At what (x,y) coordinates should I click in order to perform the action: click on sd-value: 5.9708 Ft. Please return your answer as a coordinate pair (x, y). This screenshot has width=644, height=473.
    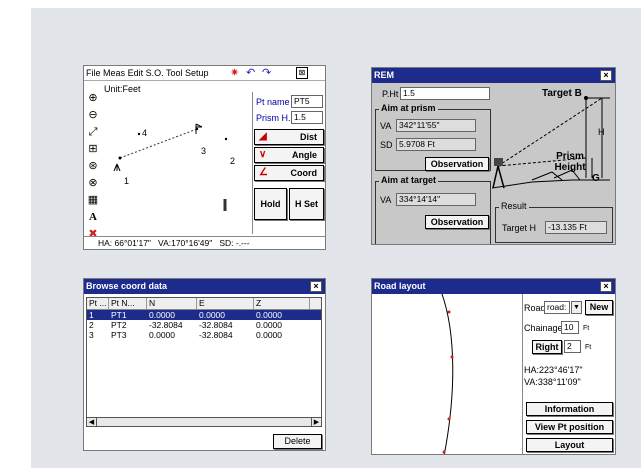
    Looking at the image, I should click on (436, 144).